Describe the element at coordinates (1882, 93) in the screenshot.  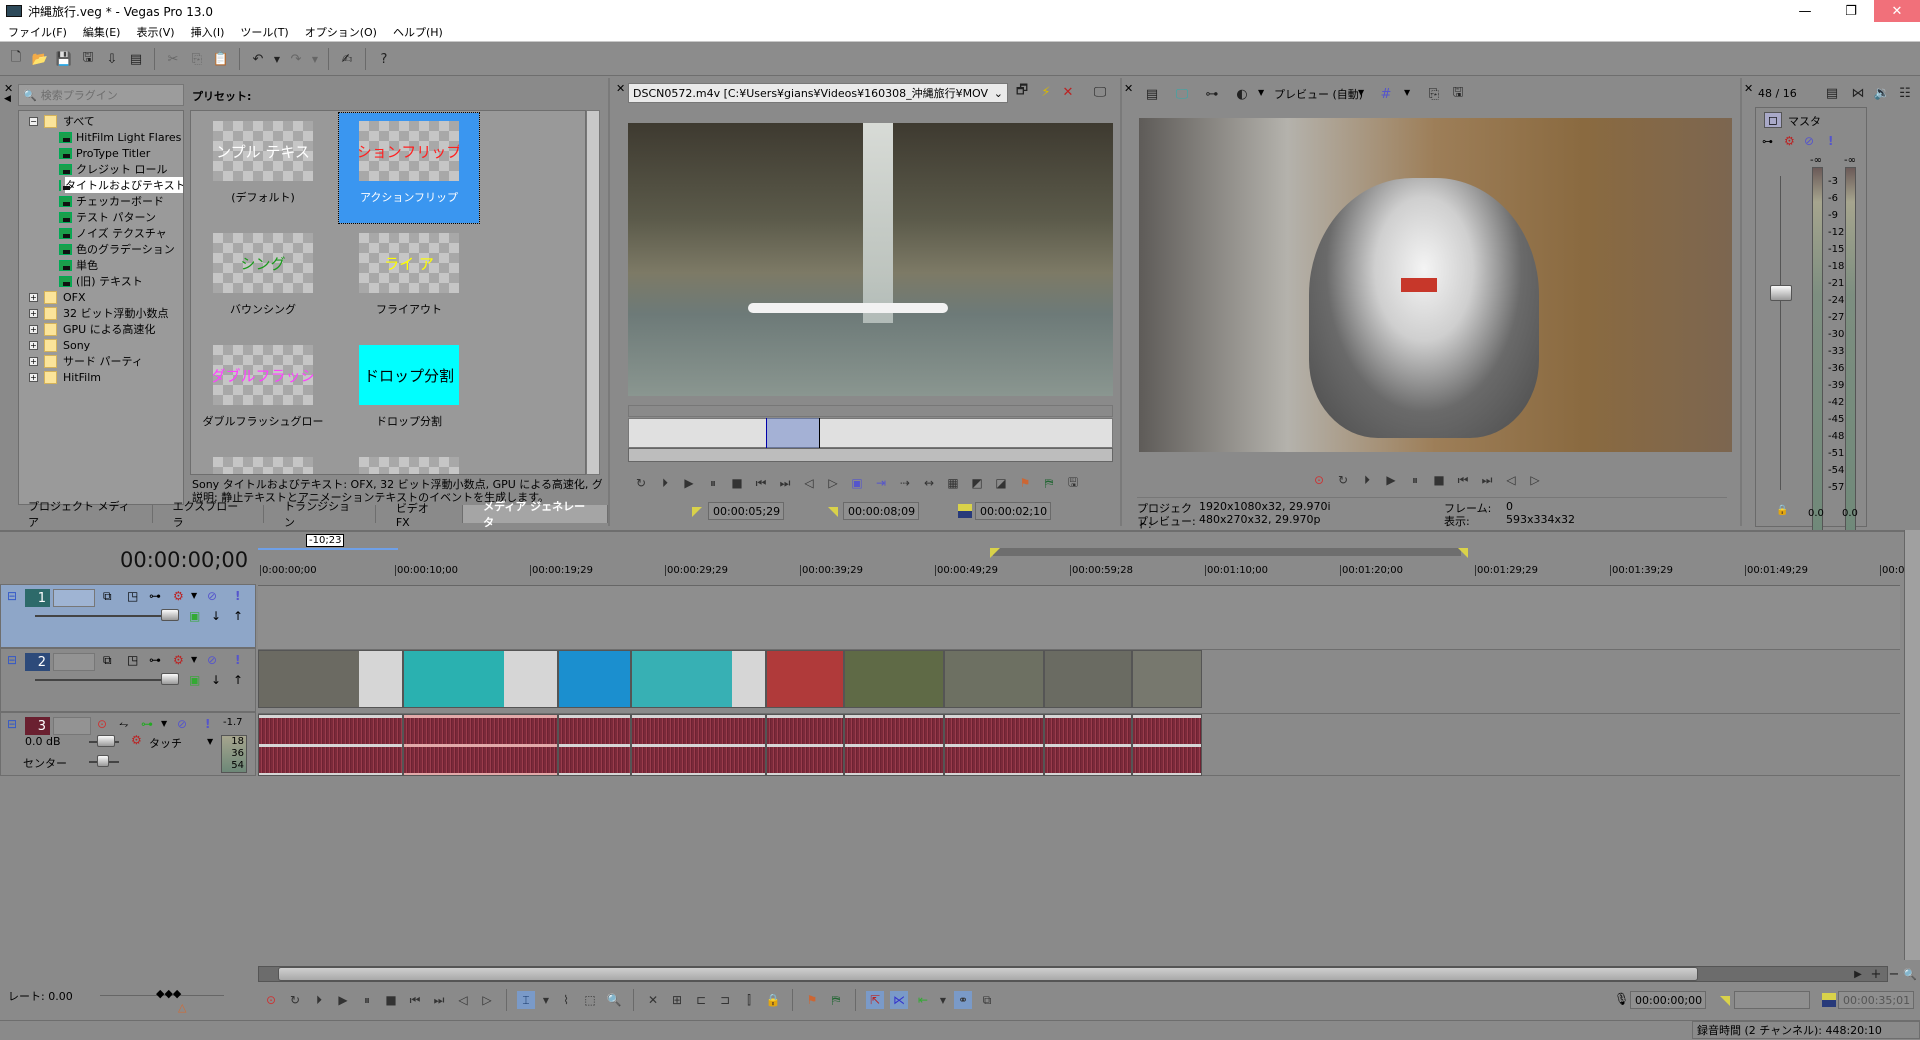
I see `dim-output-icon: 🔉` at that location.